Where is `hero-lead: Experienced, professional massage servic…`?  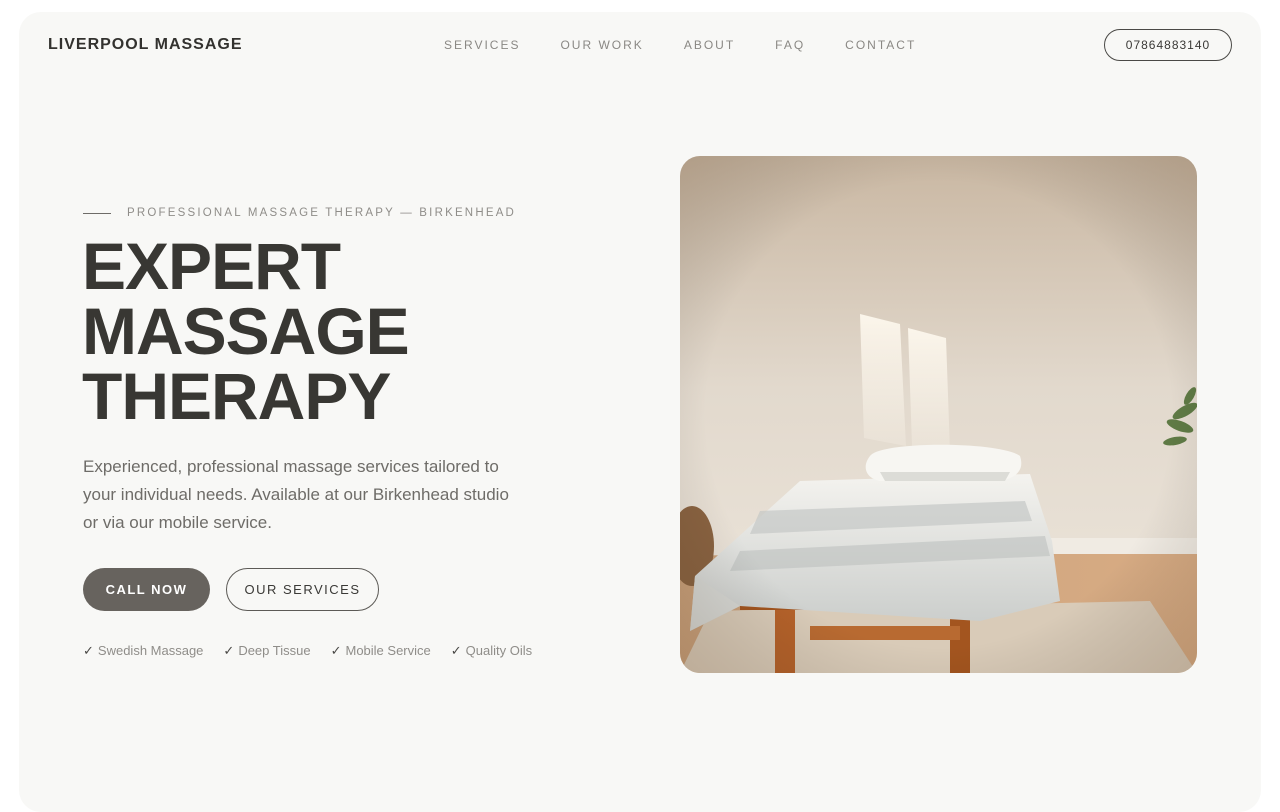
hero-lead: Experienced, professional massage servic… is located at coordinates (296, 494).